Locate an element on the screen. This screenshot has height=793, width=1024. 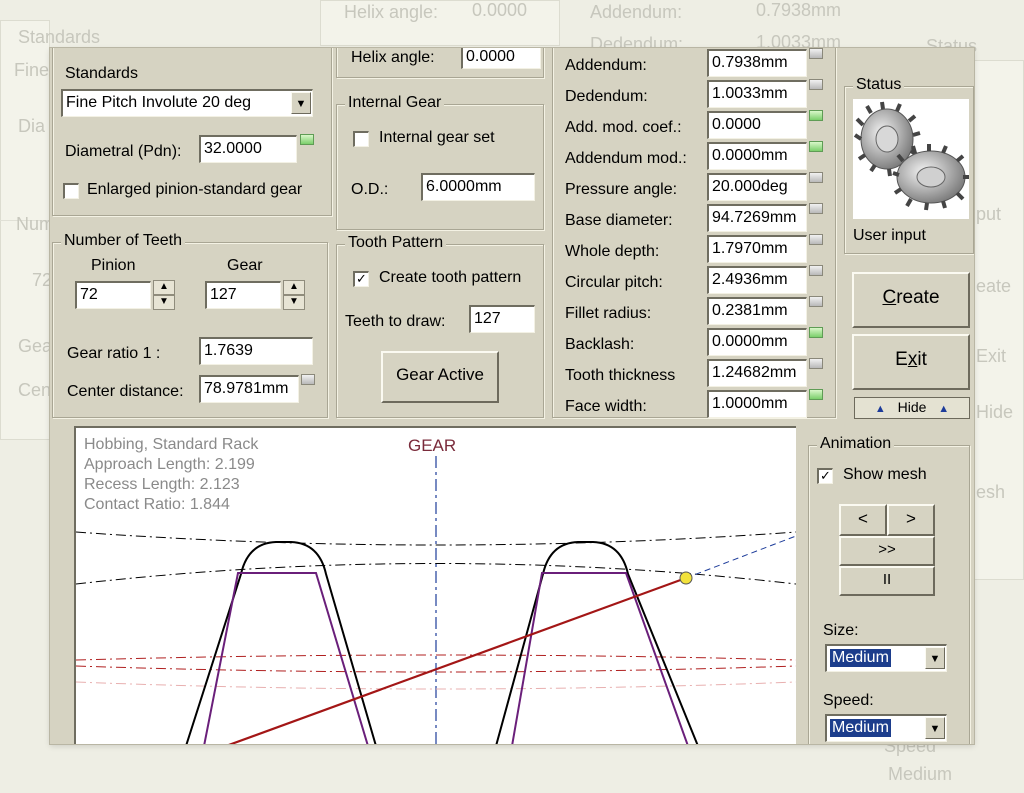
size-dropdown-icon: ▼ is located at coordinates (935, 658).